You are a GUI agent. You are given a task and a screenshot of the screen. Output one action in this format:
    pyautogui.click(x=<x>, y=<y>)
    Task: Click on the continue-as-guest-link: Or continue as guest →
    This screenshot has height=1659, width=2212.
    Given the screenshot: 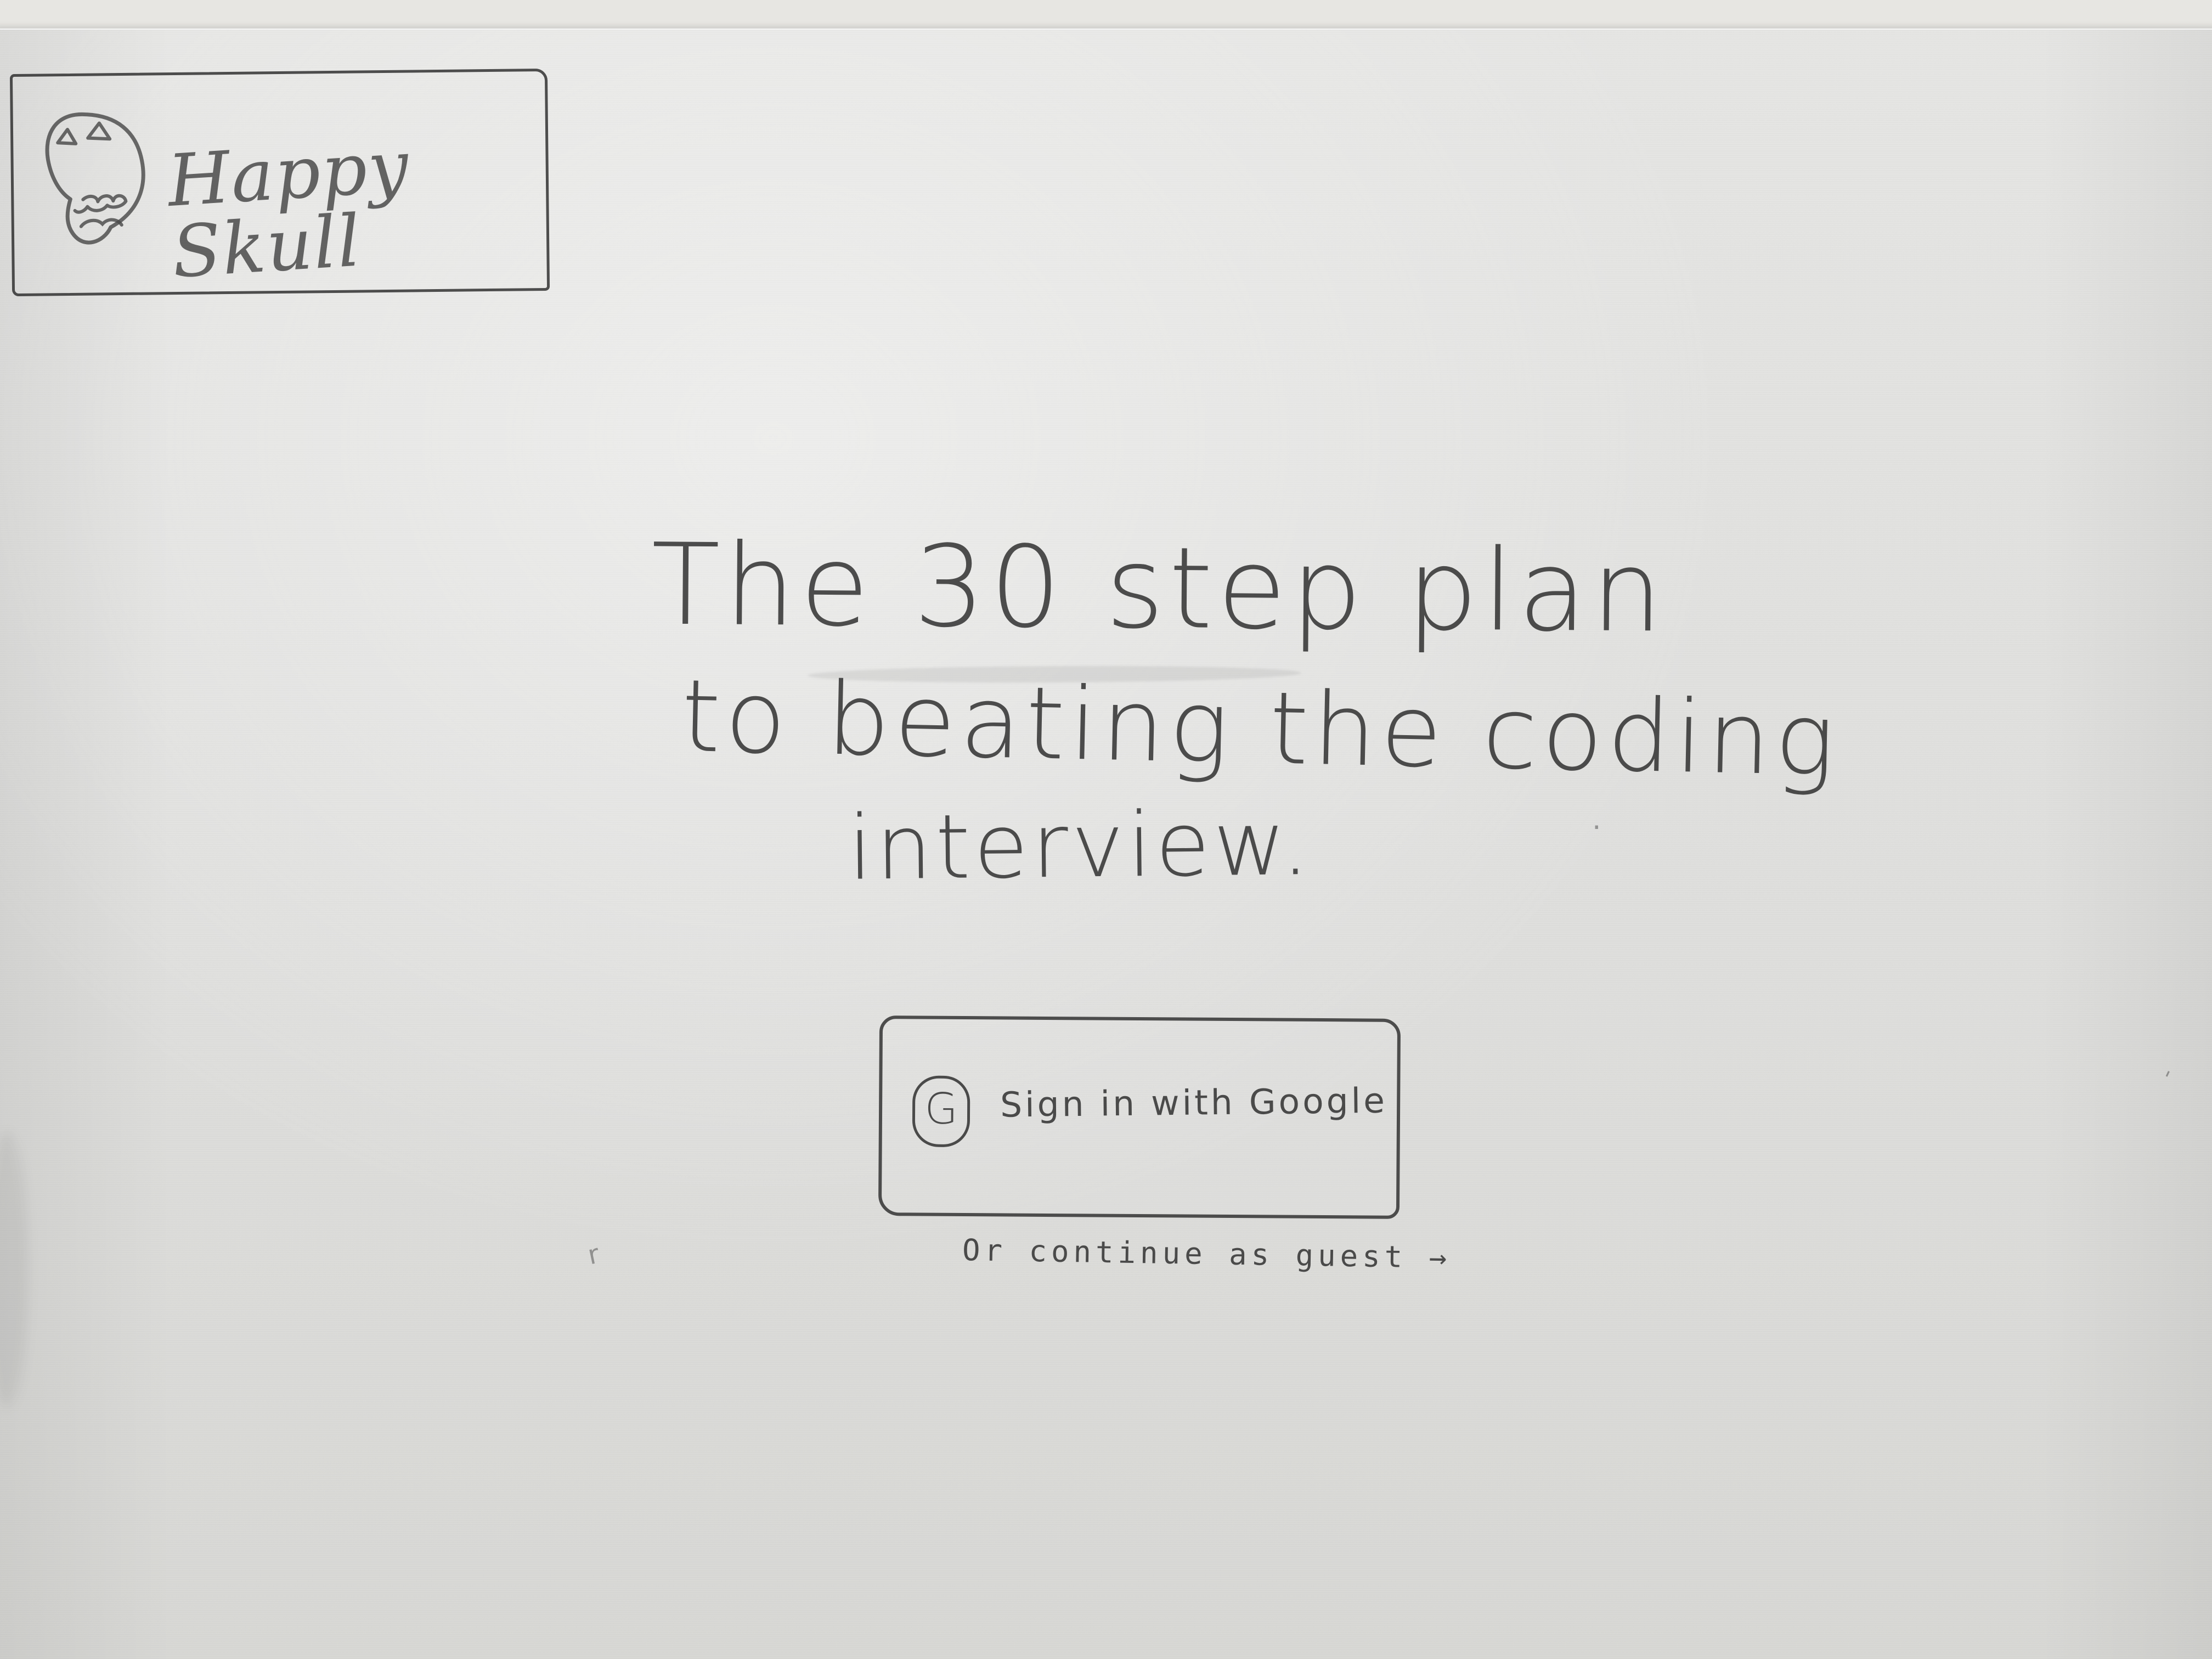 What is the action you would take?
    pyautogui.click(x=1207, y=1254)
    